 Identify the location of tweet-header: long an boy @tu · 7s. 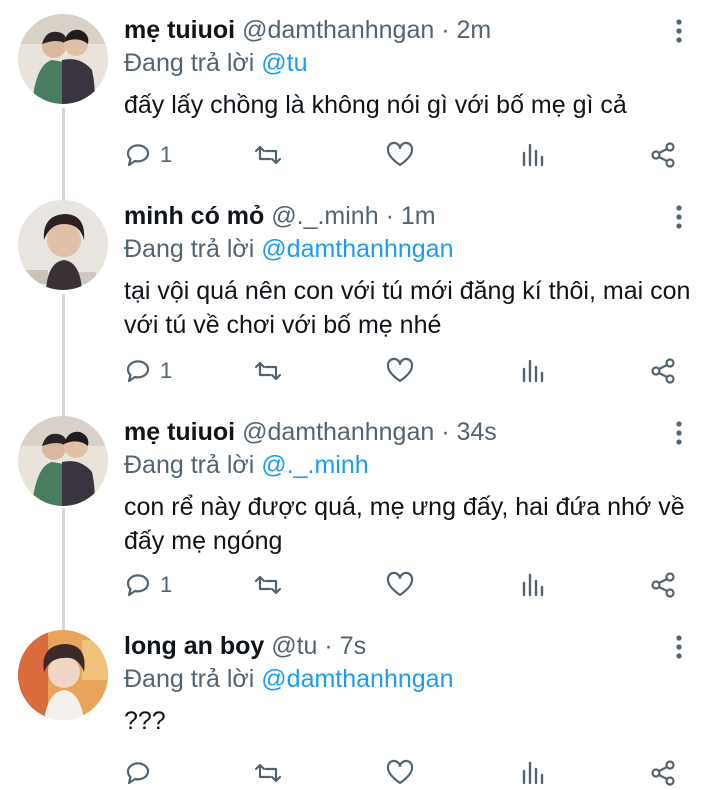
(245, 646).